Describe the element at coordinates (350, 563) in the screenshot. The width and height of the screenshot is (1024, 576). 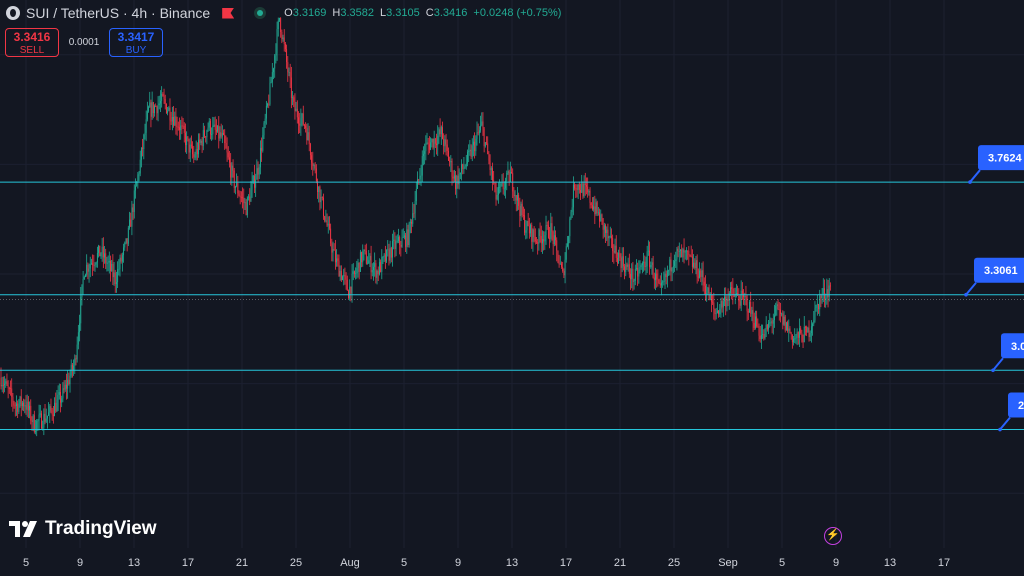
I see `x-tick-label: Aug` at that location.